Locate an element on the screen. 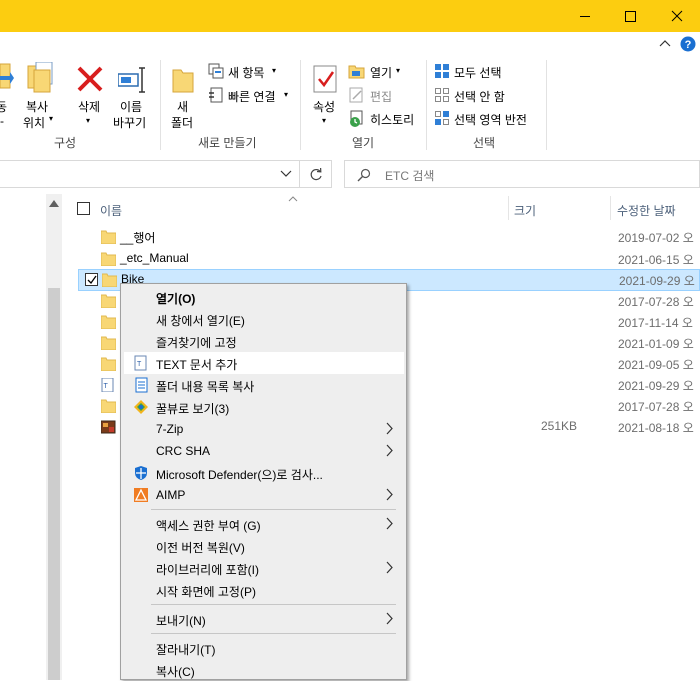 The image size is (700, 681). help-icon: ? is located at coordinates (688, 44).